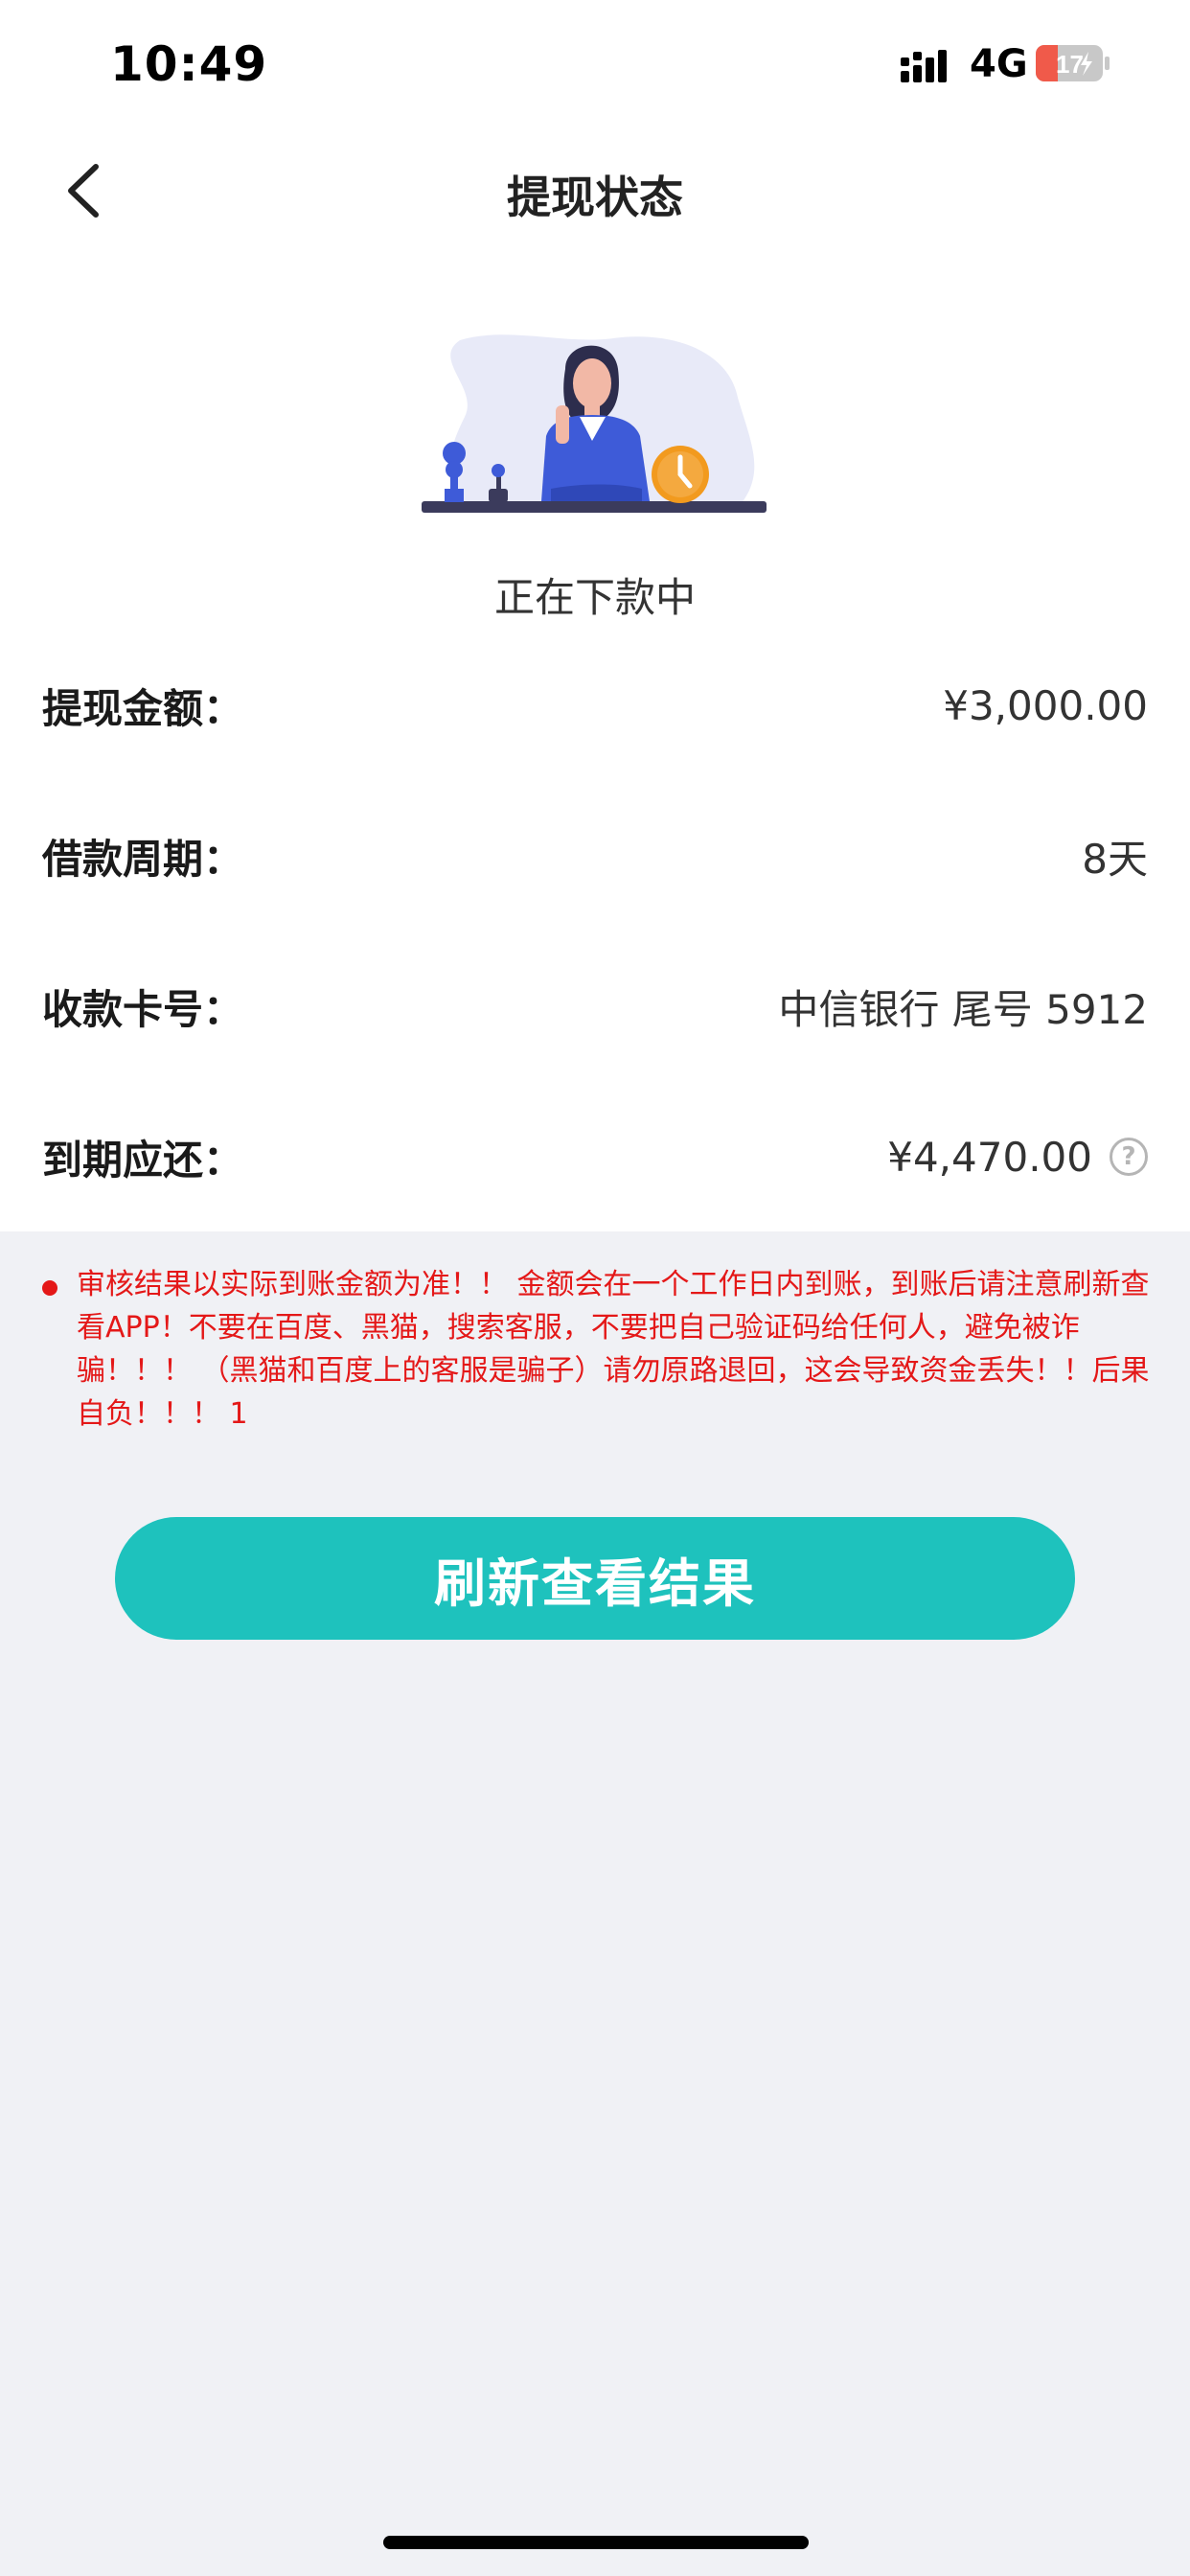 The image size is (1190, 2576). What do you see at coordinates (189, 64) in the screenshot?
I see `status-time: 10:49` at bounding box center [189, 64].